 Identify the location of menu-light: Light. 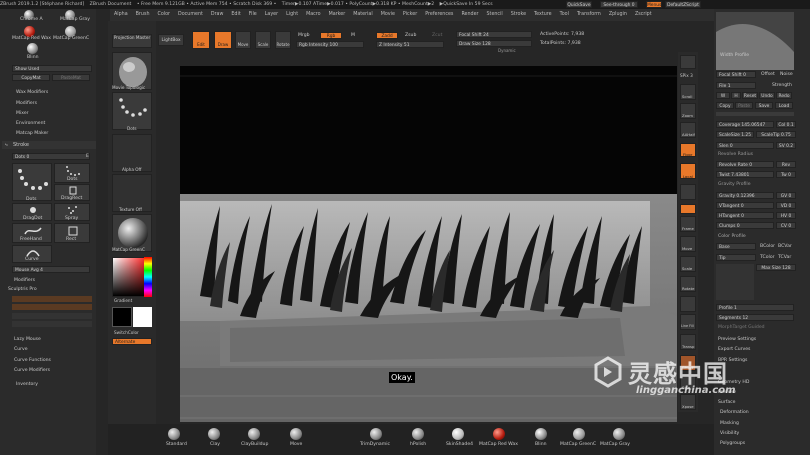
(292, 14).